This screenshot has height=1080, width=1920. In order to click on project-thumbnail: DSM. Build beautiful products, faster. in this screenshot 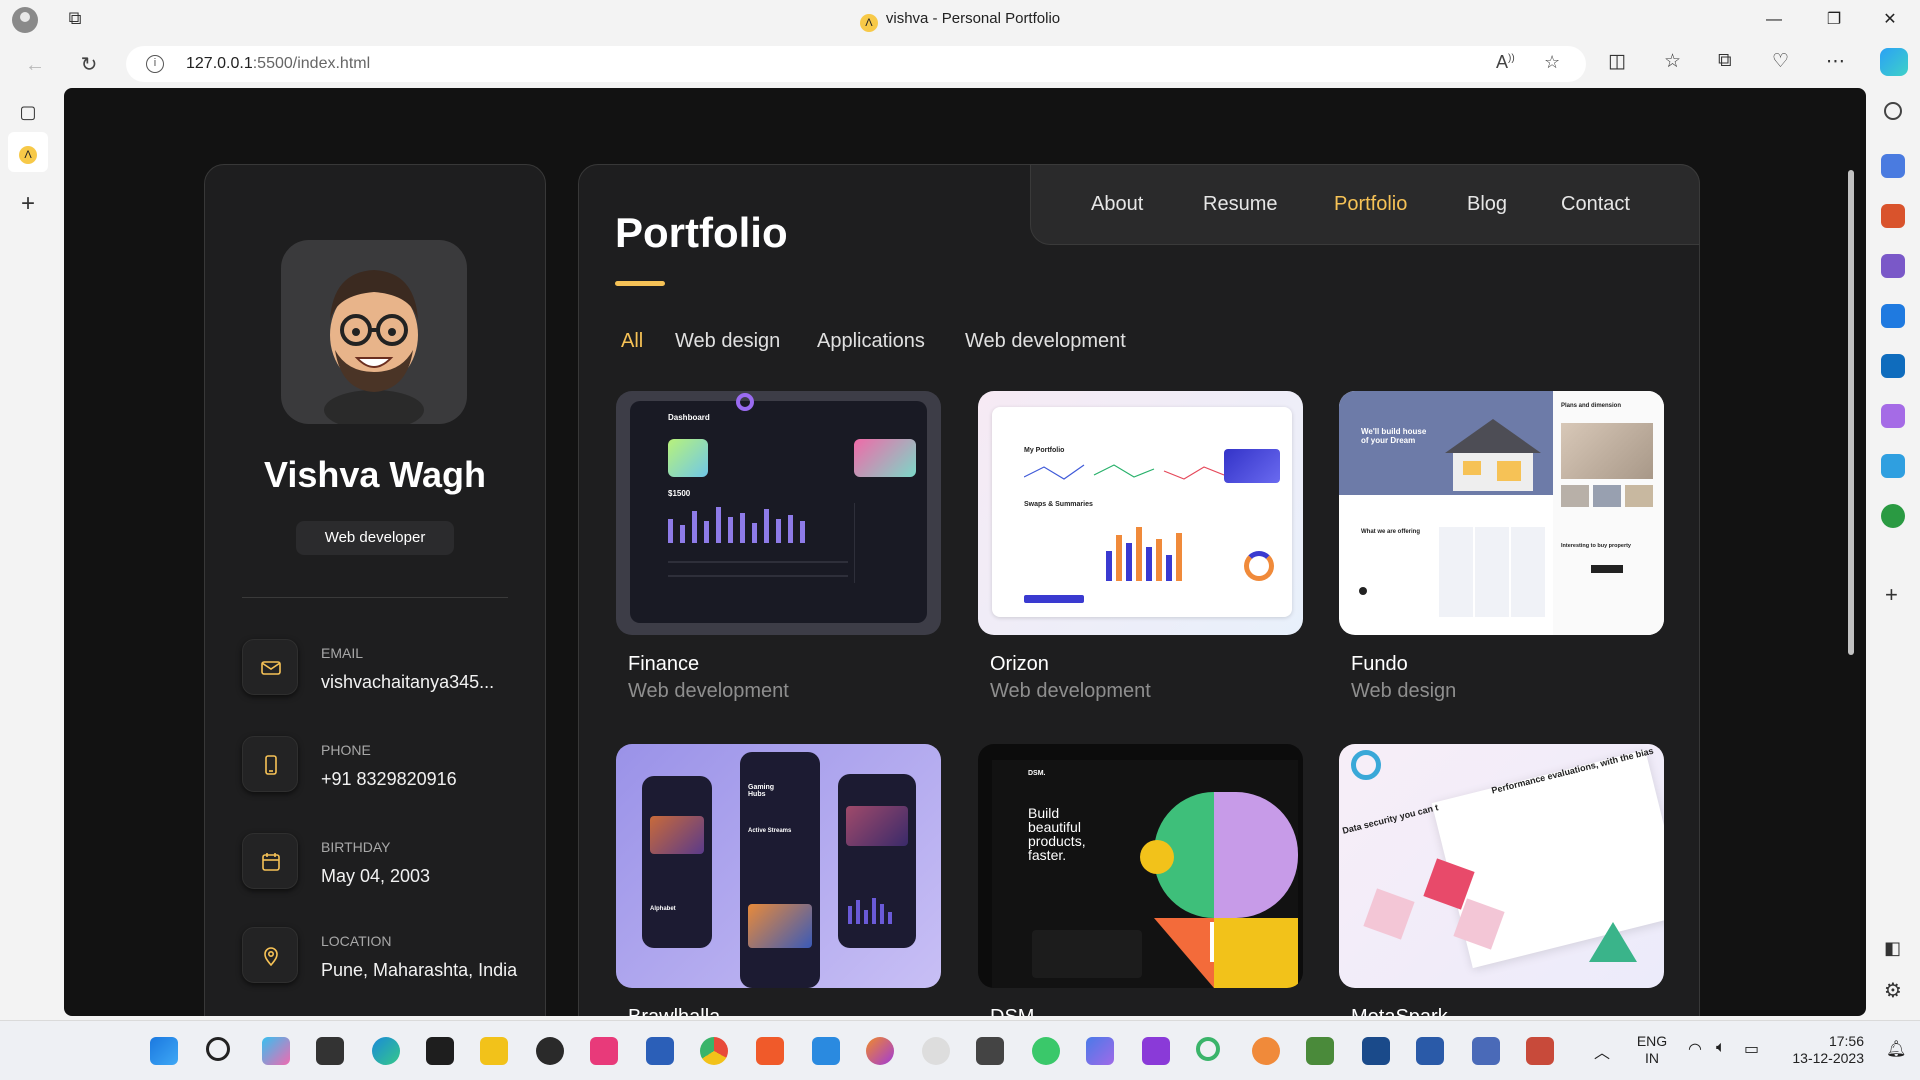, I will do `click(1140, 866)`.